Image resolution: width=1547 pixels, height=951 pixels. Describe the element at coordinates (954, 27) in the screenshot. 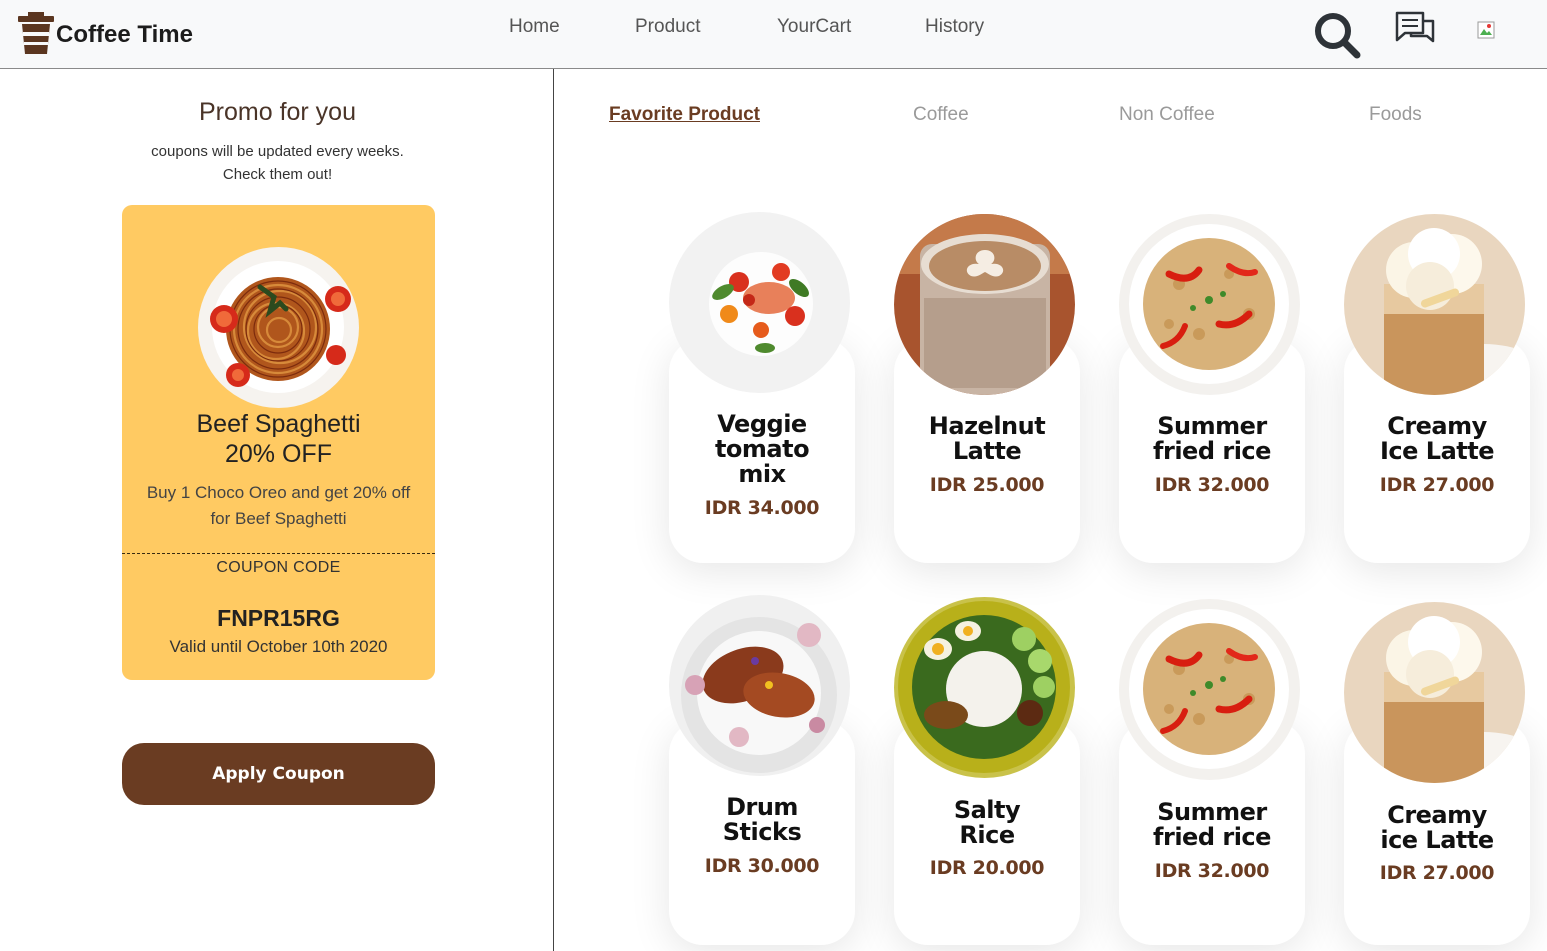

I see `nav-history: History` at that location.